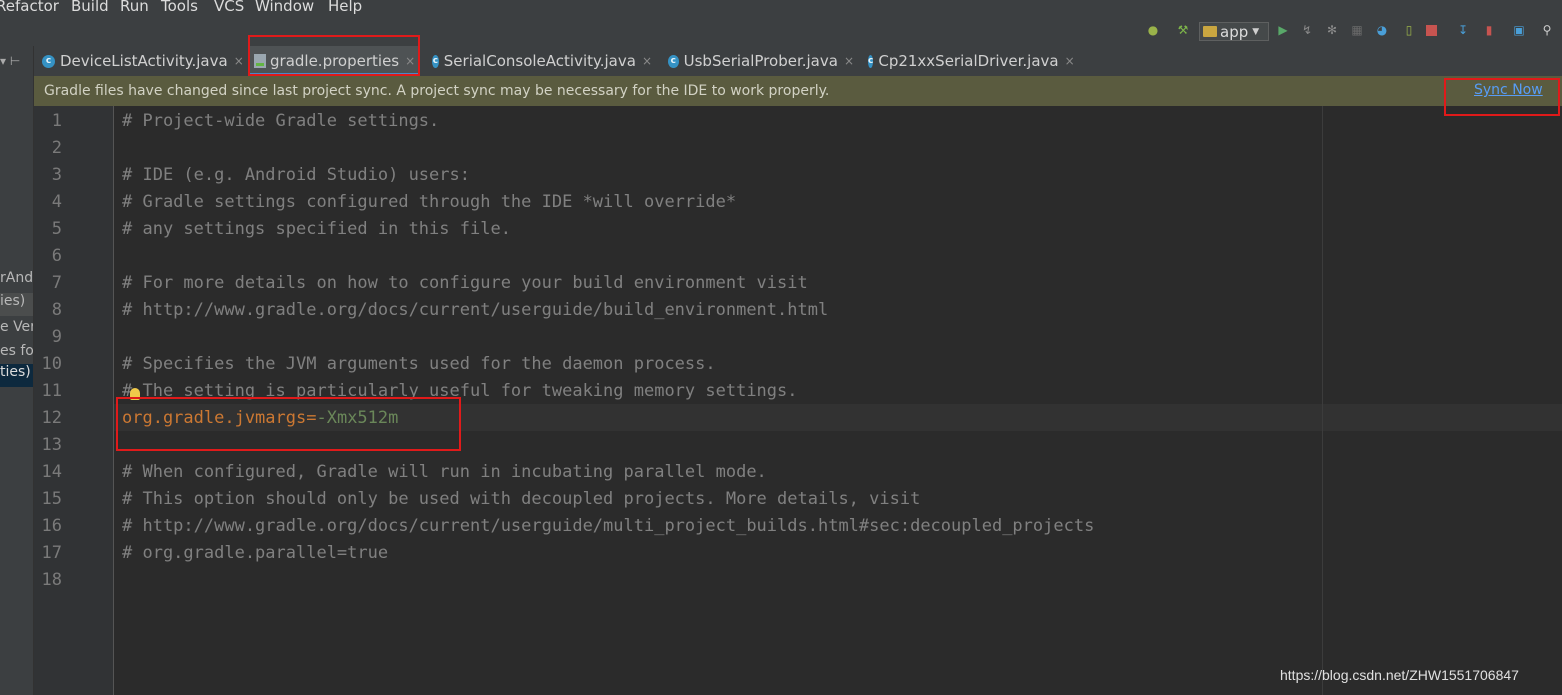 This screenshot has width=1562, height=695. I want to click on sdk-manager-icon: ↧, so click(1463, 30).